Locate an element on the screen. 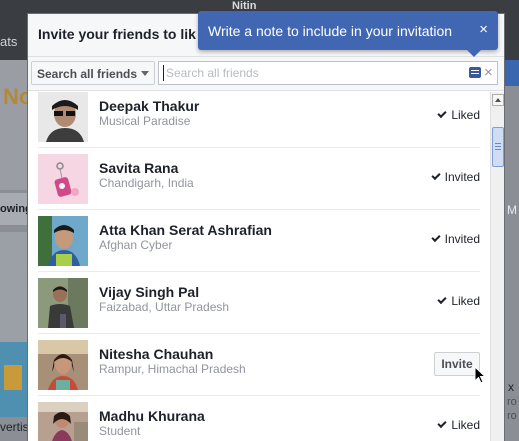 Image resolution: width=519 pixels, height=441 pixels. close-icon: × is located at coordinates (483, 30).